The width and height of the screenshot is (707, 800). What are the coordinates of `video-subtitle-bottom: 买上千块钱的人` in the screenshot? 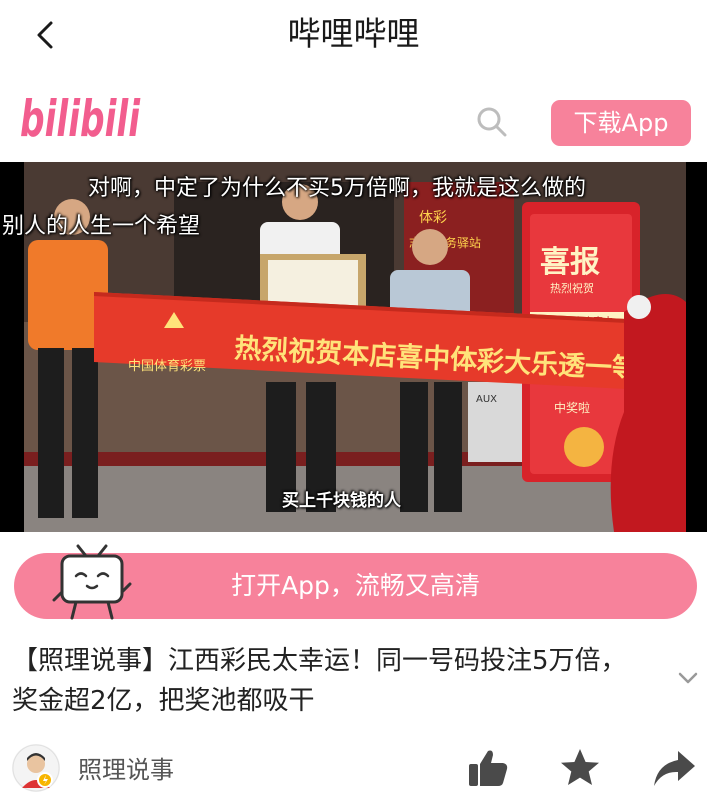 It's located at (341, 501).